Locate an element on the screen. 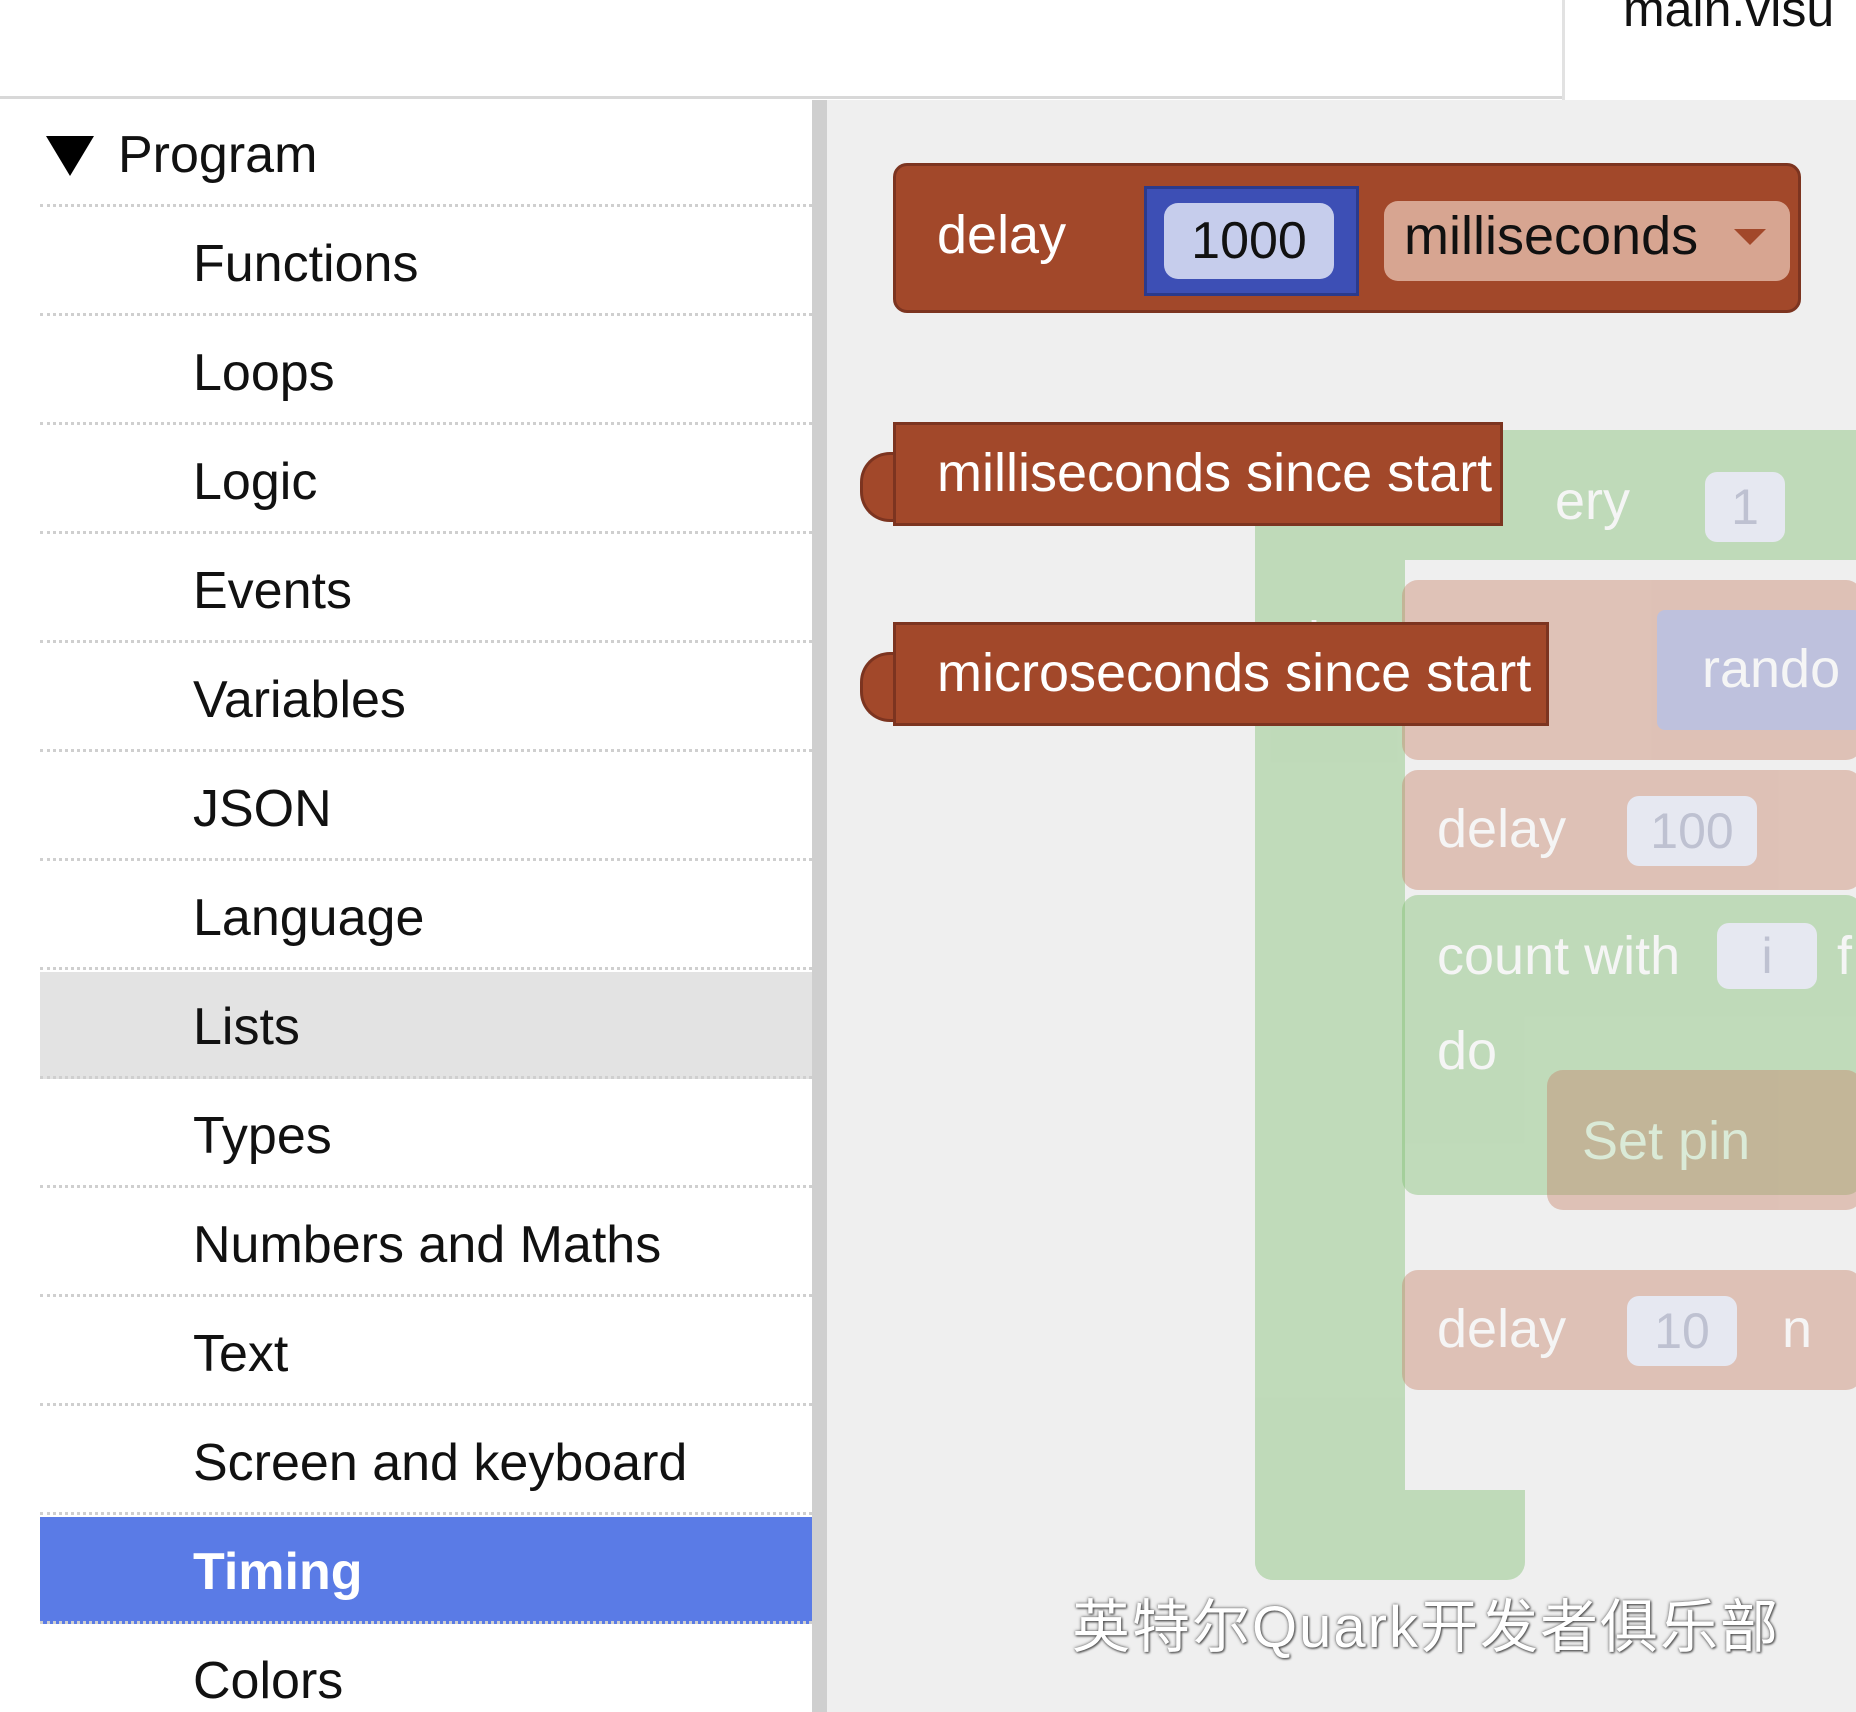 This screenshot has height=1712, width=1856. ghost-count-var: i is located at coordinates (1767, 956).